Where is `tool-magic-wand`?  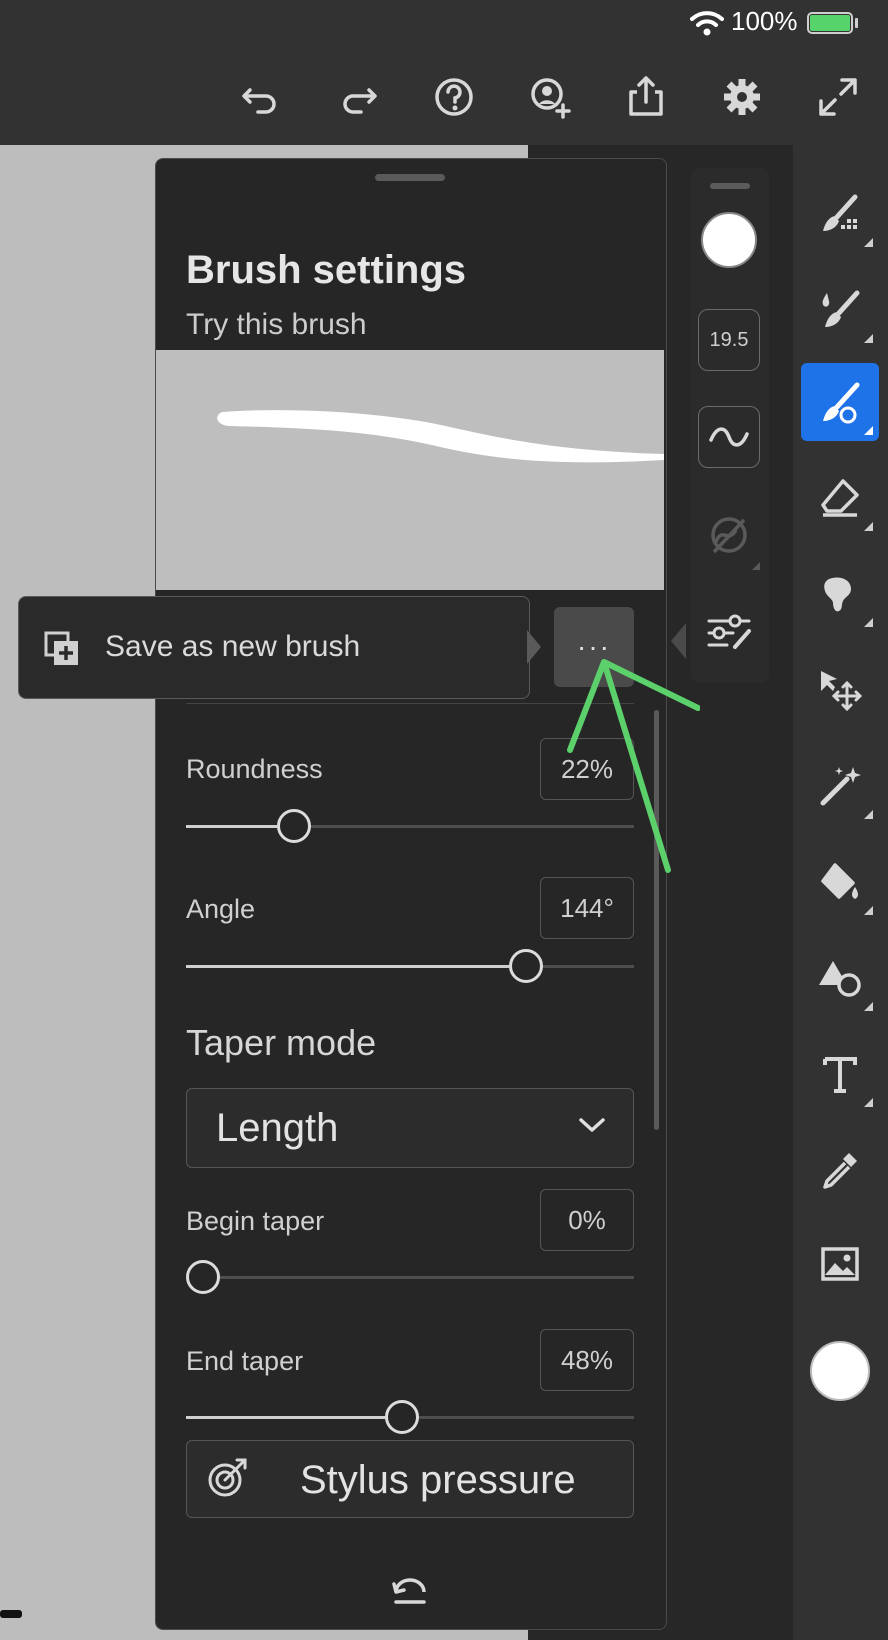 tool-magic-wand is located at coordinates (840, 786).